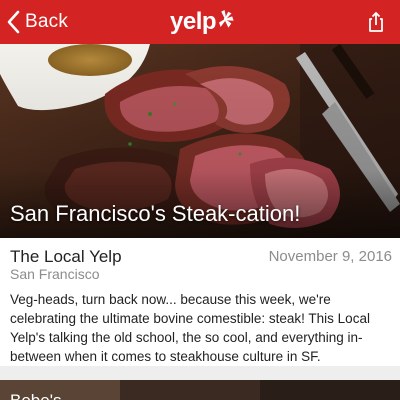 This screenshot has width=400, height=400. Describe the element at coordinates (226, 19) in the screenshot. I see `yelp-burst-icon` at that location.